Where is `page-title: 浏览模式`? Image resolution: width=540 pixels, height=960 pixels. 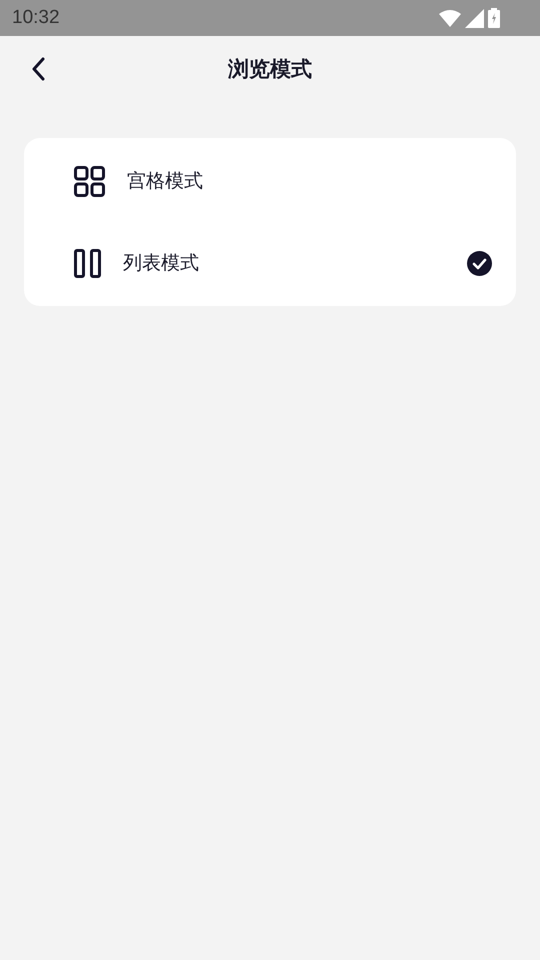 page-title: 浏览模式 is located at coordinates (270, 69).